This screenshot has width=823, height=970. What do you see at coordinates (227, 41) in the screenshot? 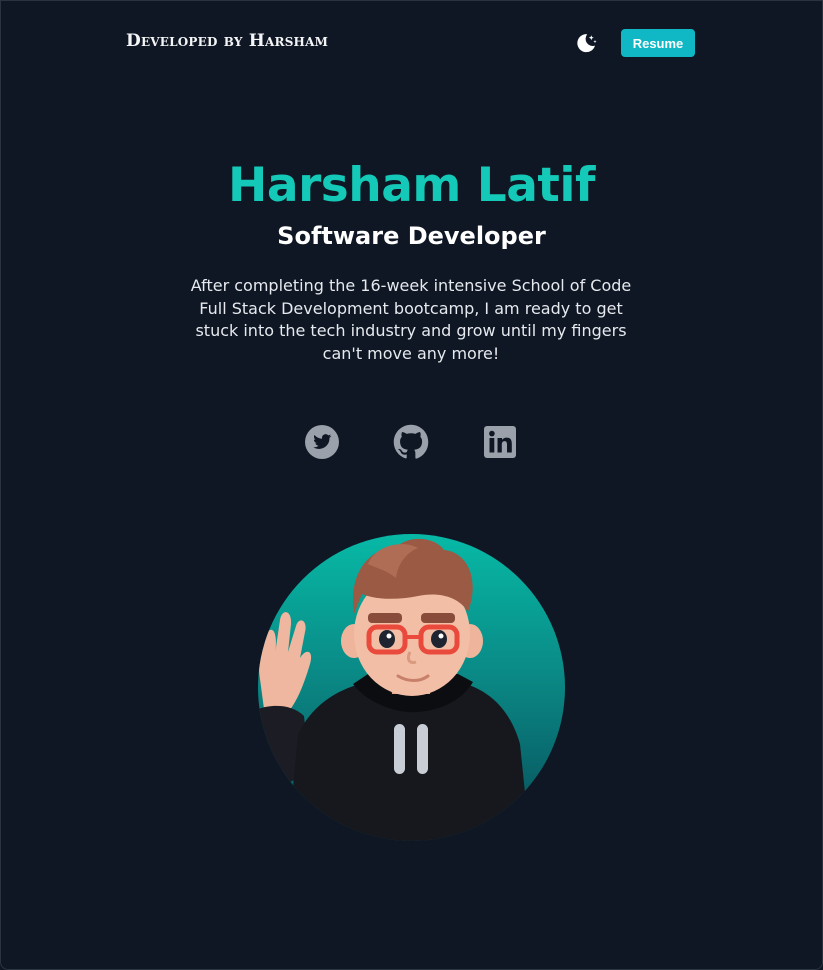
I see `brand-title: Developed by Harsham` at bounding box center [227, 41].